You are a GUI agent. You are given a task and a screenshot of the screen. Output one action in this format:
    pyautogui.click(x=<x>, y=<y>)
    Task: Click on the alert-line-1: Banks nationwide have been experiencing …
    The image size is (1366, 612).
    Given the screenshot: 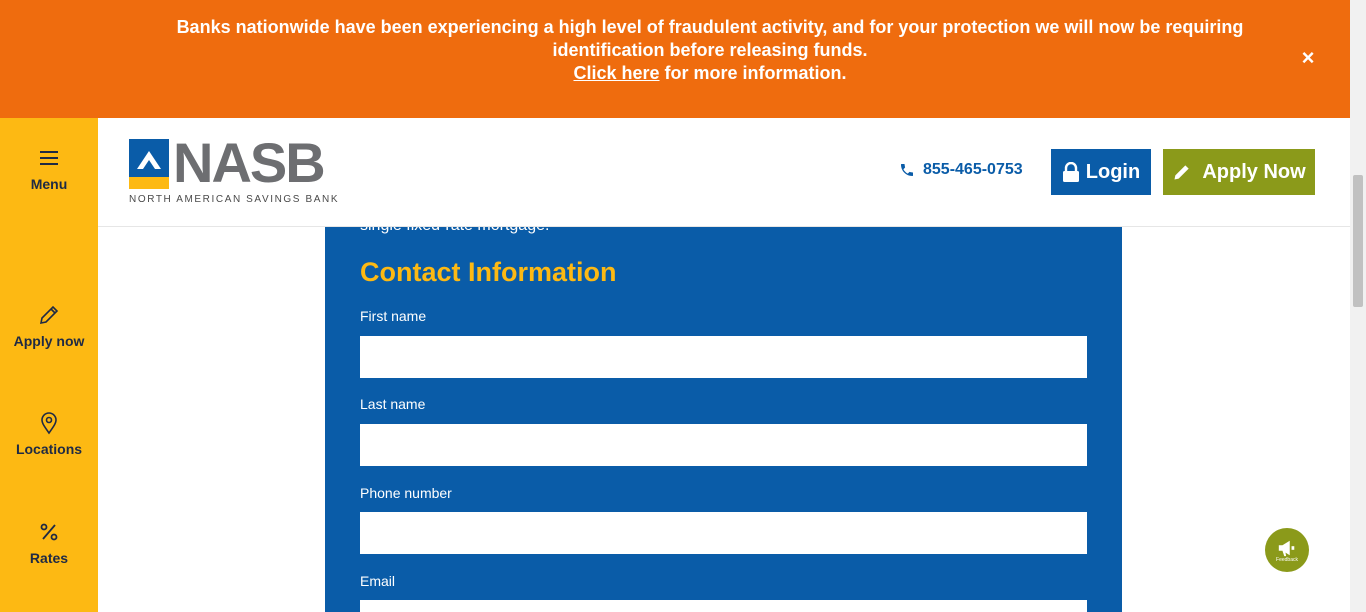 What is the action you would take?
    pyautogui.click(x=710, y=27)
    